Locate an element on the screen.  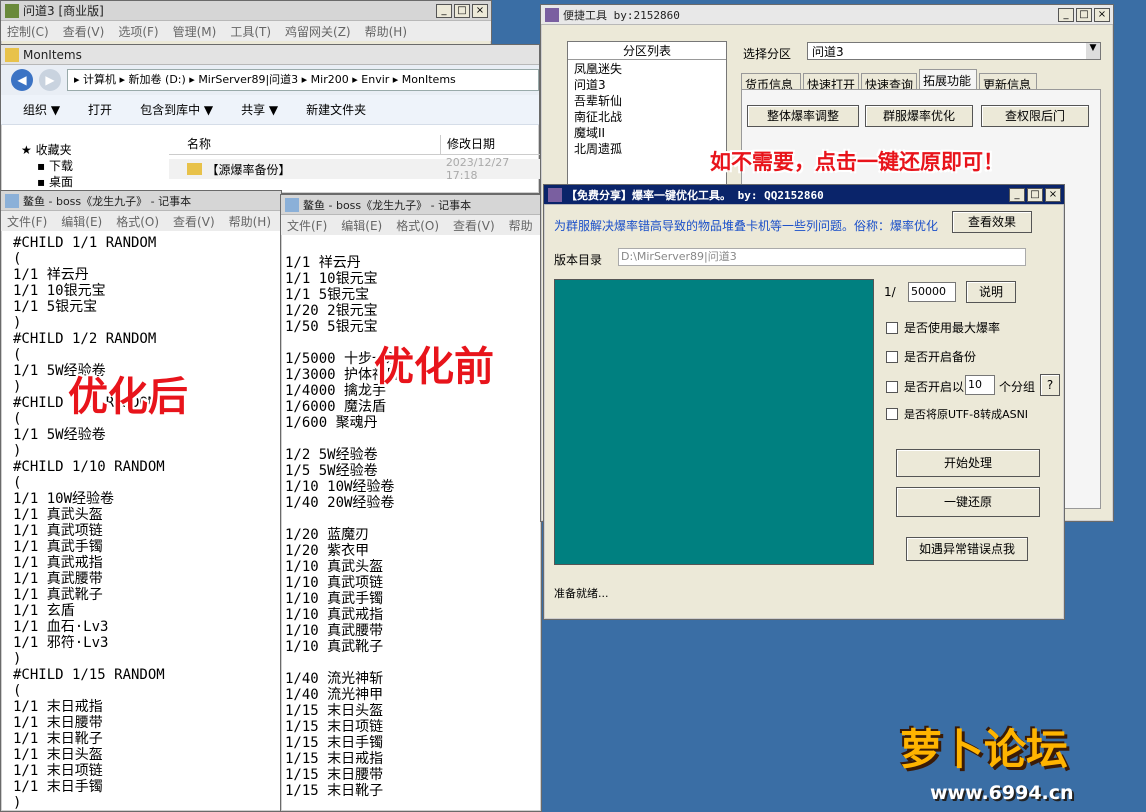
mir-window-titlebar: 问道3 [商业版] _ □ × is located at coordinates (246, 11).